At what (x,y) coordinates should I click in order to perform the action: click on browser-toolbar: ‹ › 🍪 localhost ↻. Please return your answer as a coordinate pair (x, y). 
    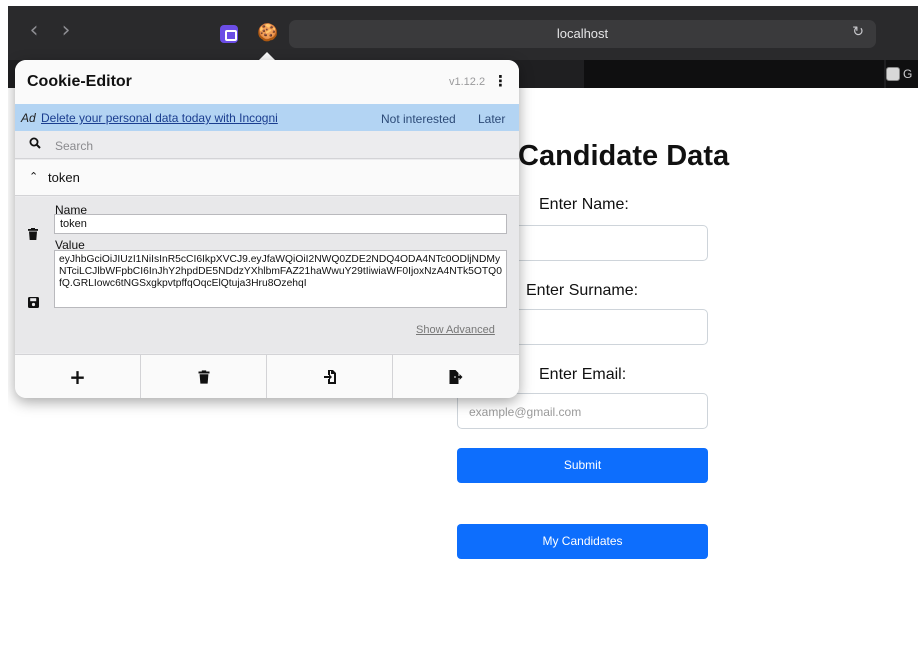
    Looking at the image, I should click on (463, 33).